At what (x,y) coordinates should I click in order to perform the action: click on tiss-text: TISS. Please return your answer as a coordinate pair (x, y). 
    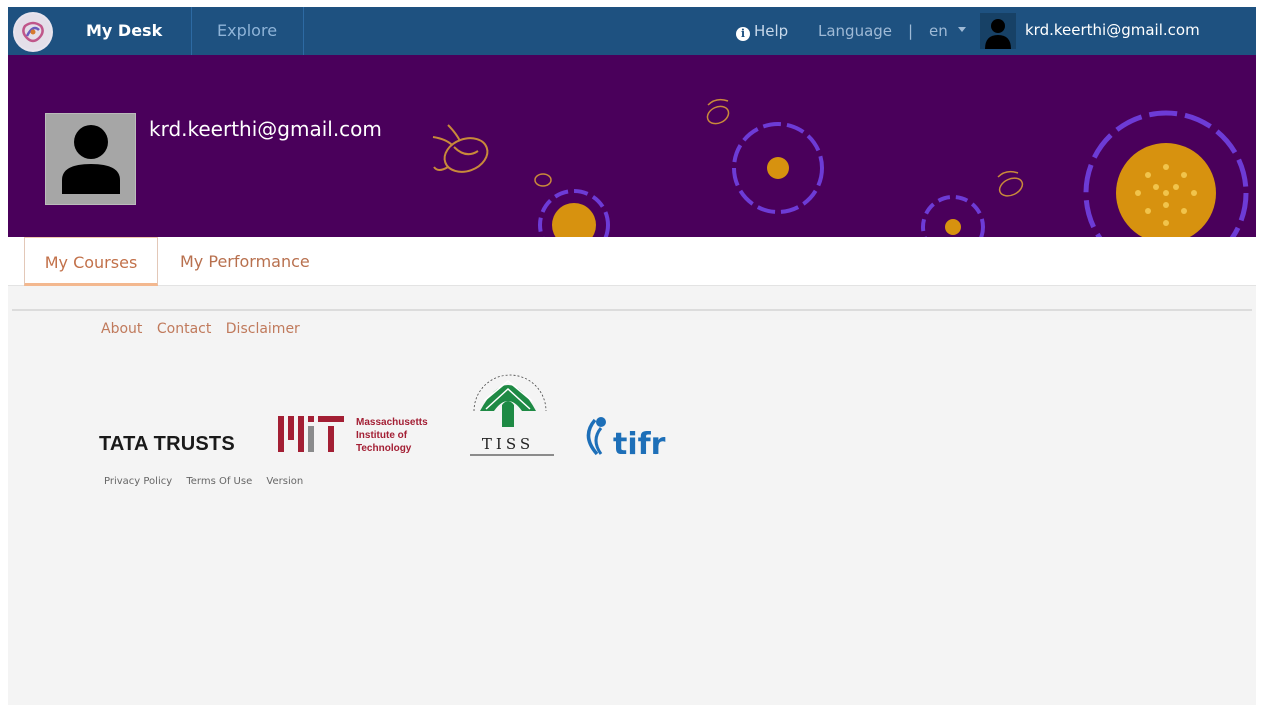
    Looking at the image, I should click on (508, 444).